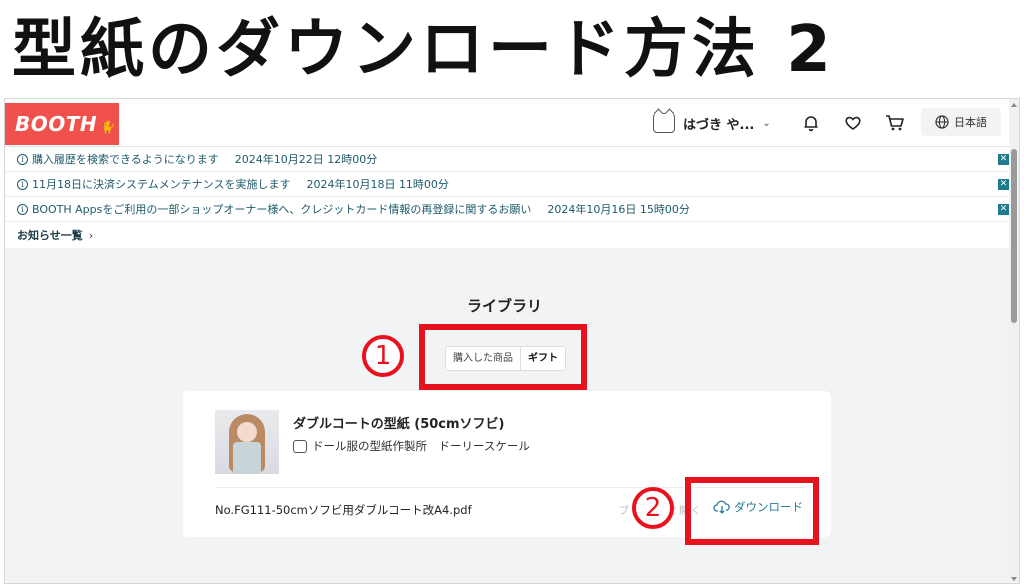 This screenshot has height=587, width=1024. I want to click on step-marker-2: 2, so click(653, 508).